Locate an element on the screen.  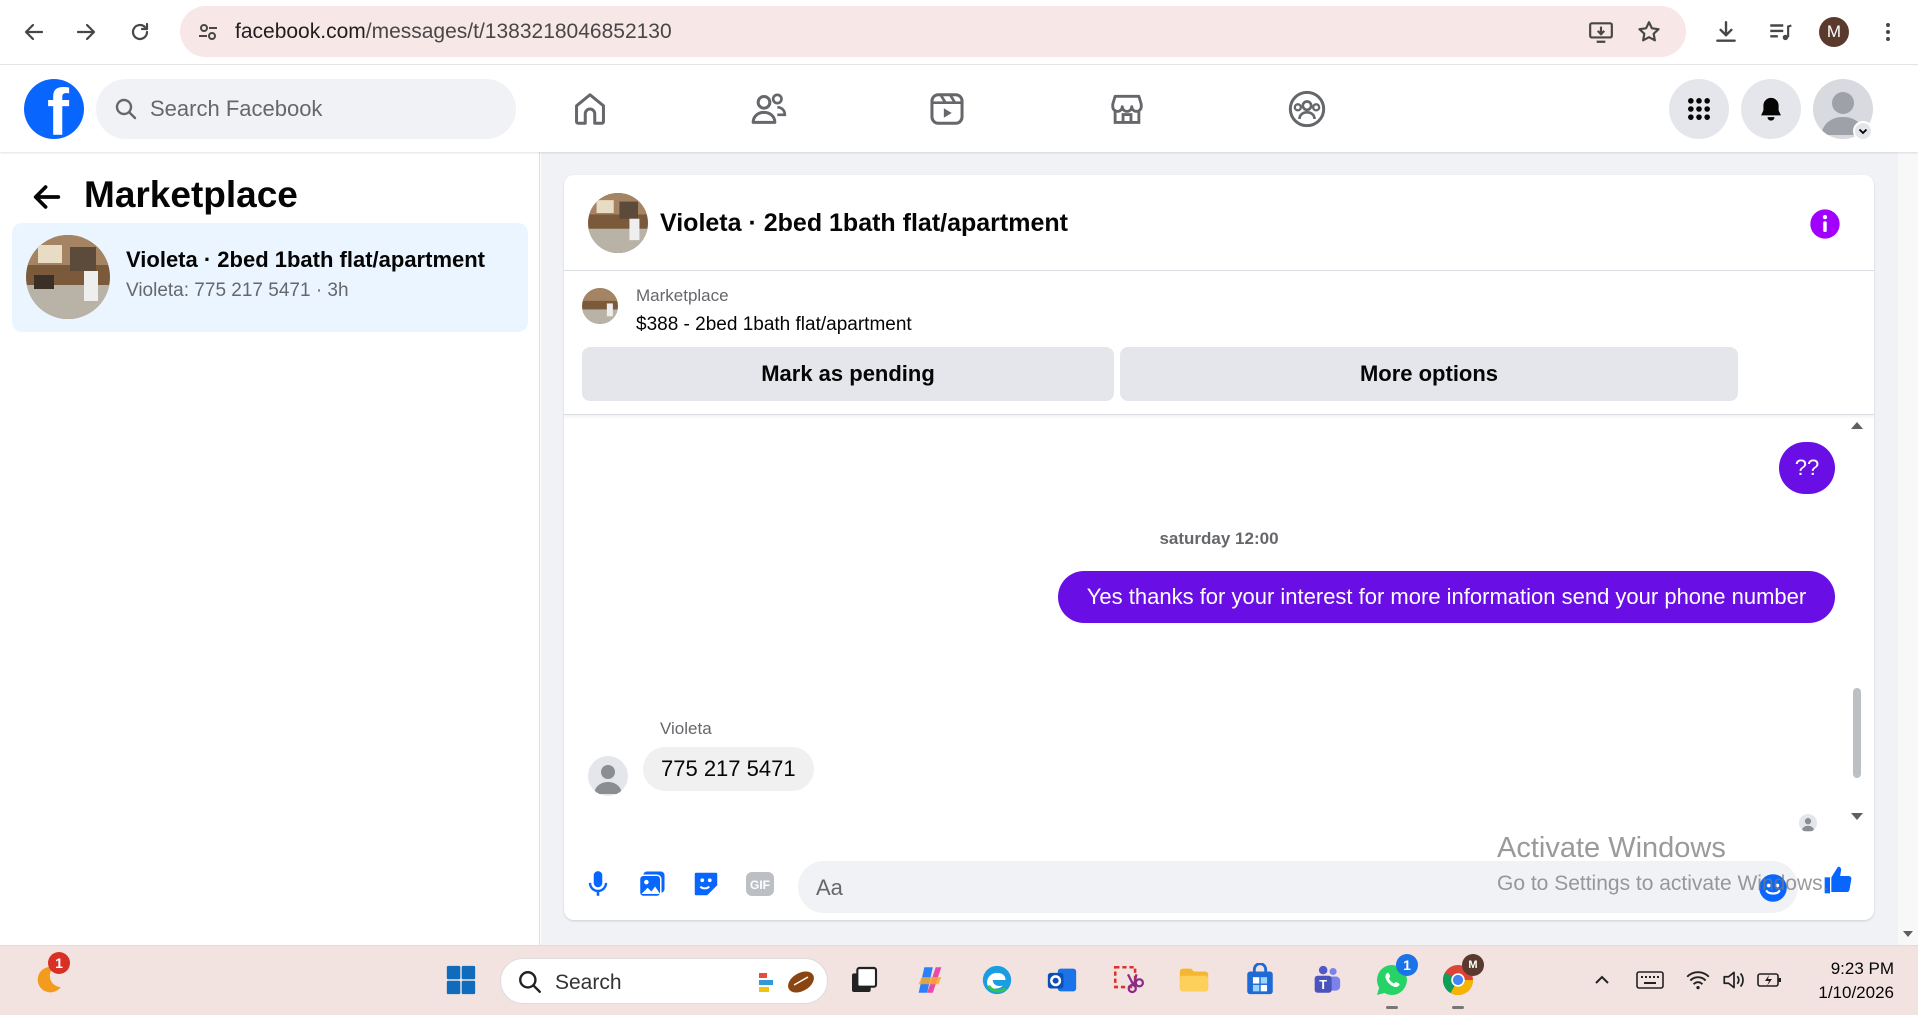
listing-price-title: $388 - 2bed 1bath flat/apartment is located at coordinates (774, 325).